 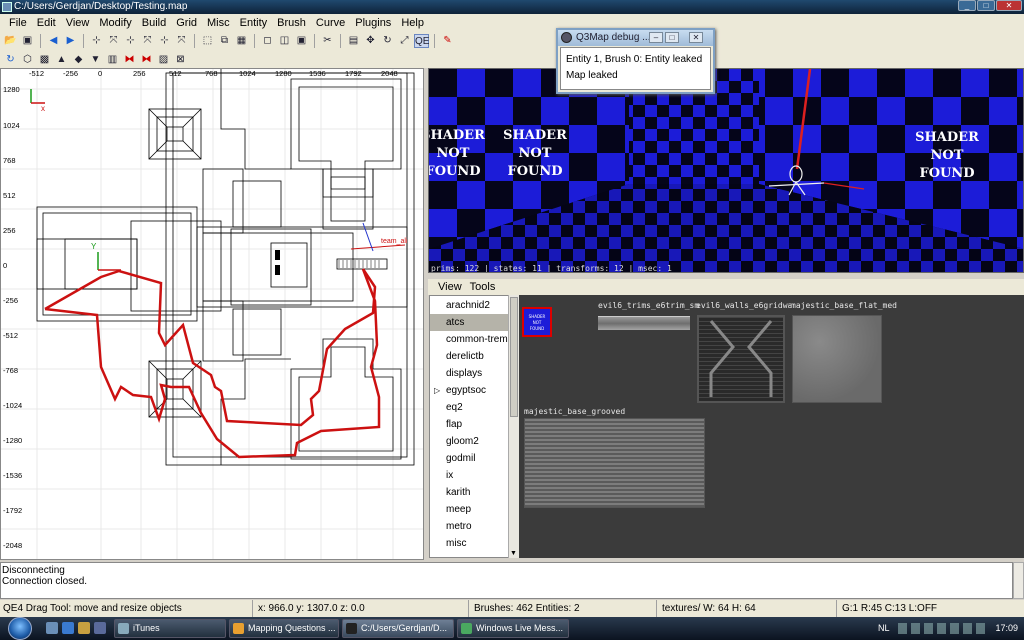 I want to click on menu-view: View, so click(x=78, y=23).